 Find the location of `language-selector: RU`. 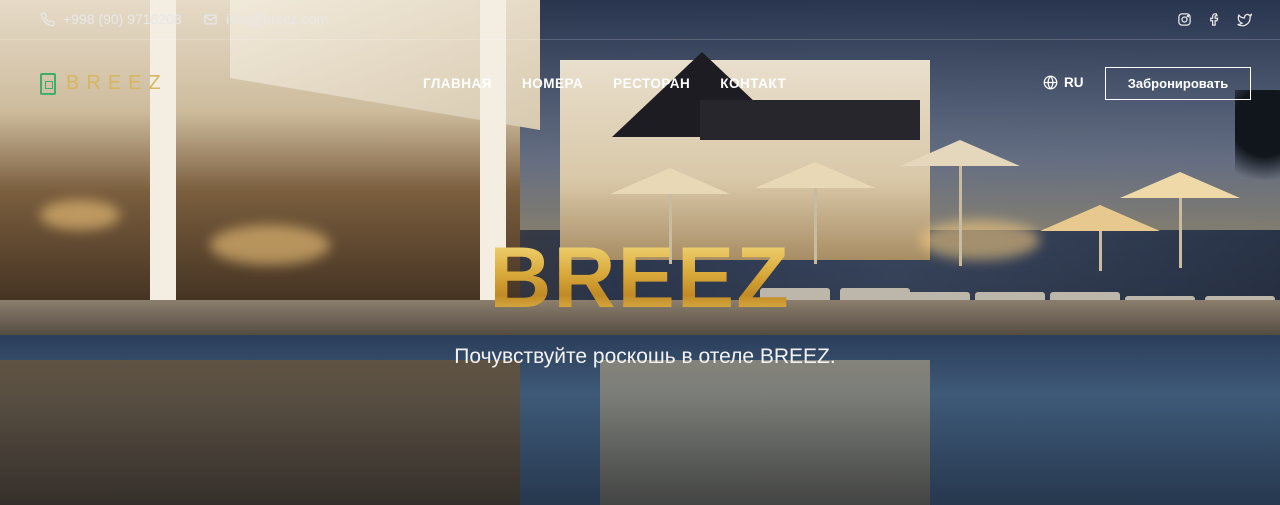

language-selector: RU is located at coordinates (1063, 82).